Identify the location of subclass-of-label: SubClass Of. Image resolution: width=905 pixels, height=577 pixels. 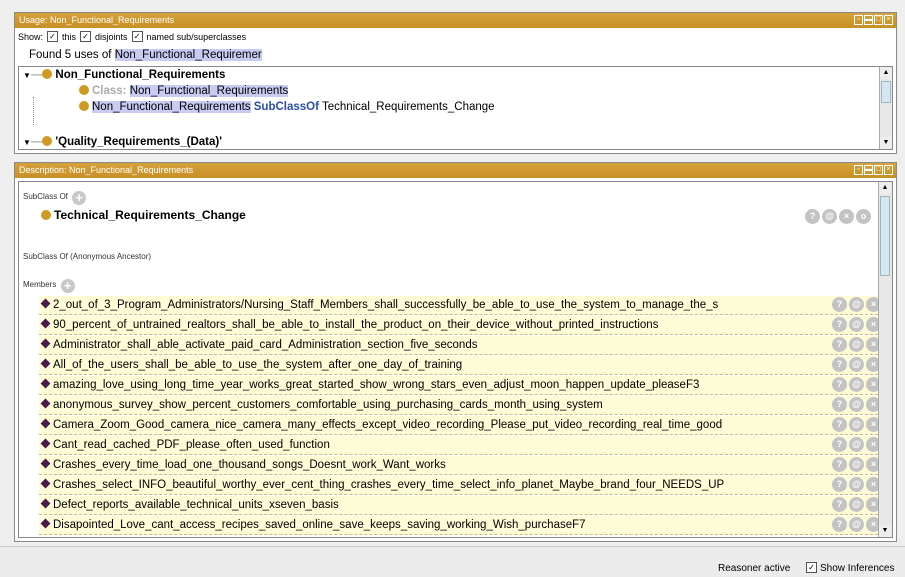
(45, 196).